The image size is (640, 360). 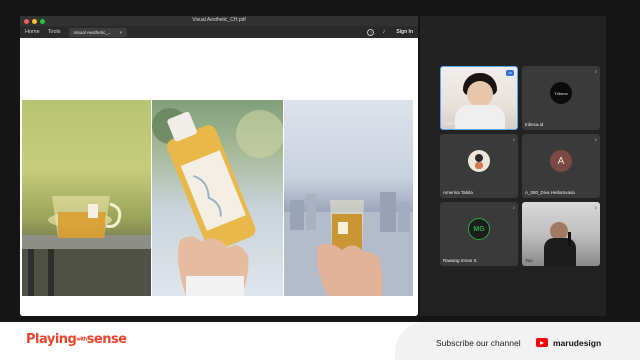 I want to click on brand-logo: Playingwithsense, so click(x=76, y=339).